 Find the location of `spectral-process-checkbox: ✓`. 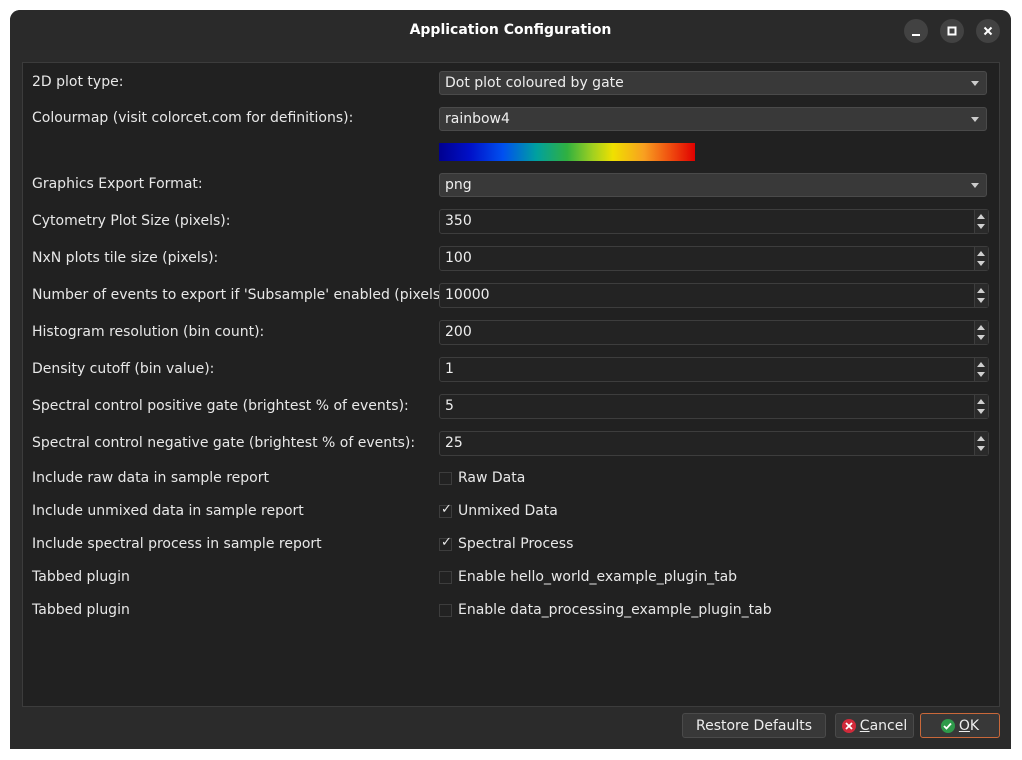

spectral-process-checkbox: ✓ is located at coordinates (445, 543).